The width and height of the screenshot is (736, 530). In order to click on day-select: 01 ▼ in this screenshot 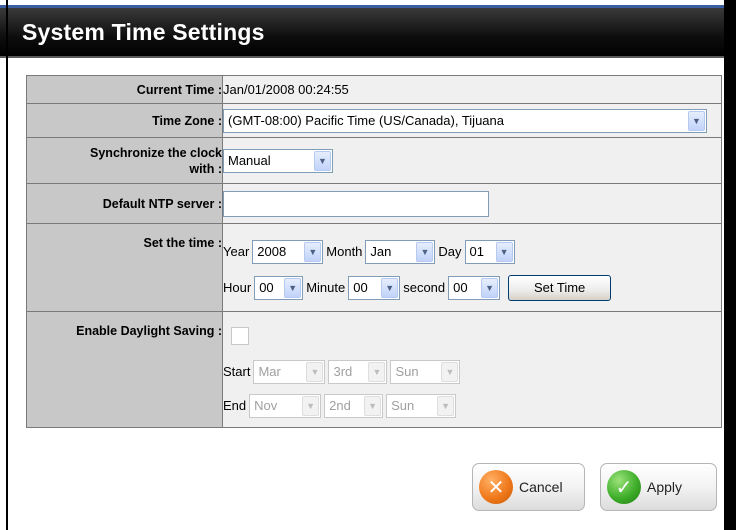, I will do `click(489, 251)`.